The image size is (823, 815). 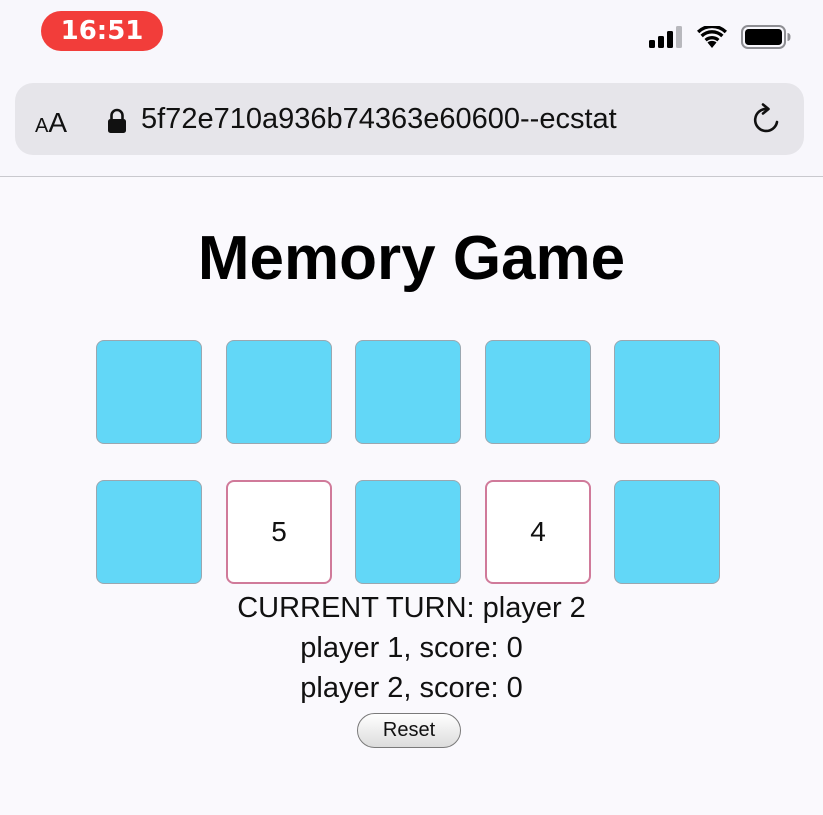 I want to click on battery-icon, so click(x=766, y=37).